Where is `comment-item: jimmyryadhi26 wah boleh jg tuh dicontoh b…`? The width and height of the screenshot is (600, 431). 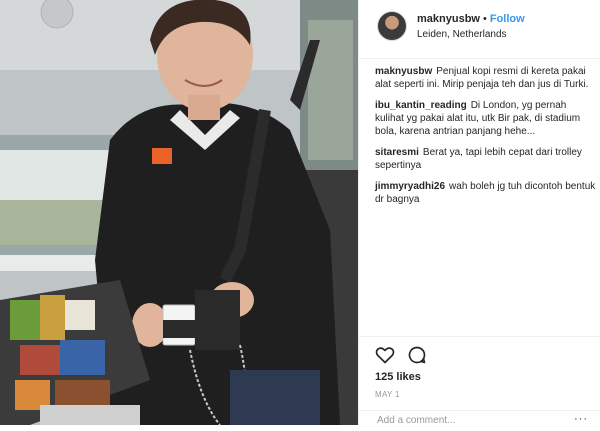
comment-item: jimmyryadhi26 wah boleh jg tuh dicontoh b… is located at coordinates (486, 193).